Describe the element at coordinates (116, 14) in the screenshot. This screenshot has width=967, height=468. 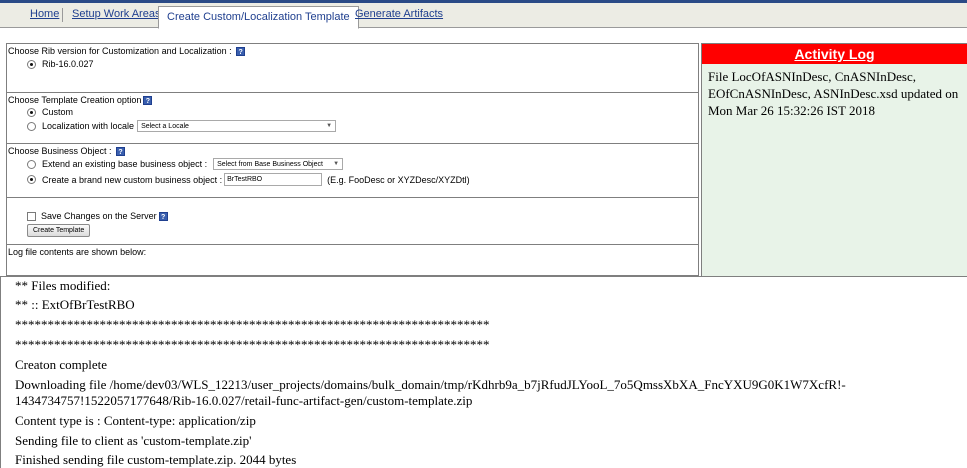
I see `tab-setup-work-areas: Setup Work Areas` at that location.